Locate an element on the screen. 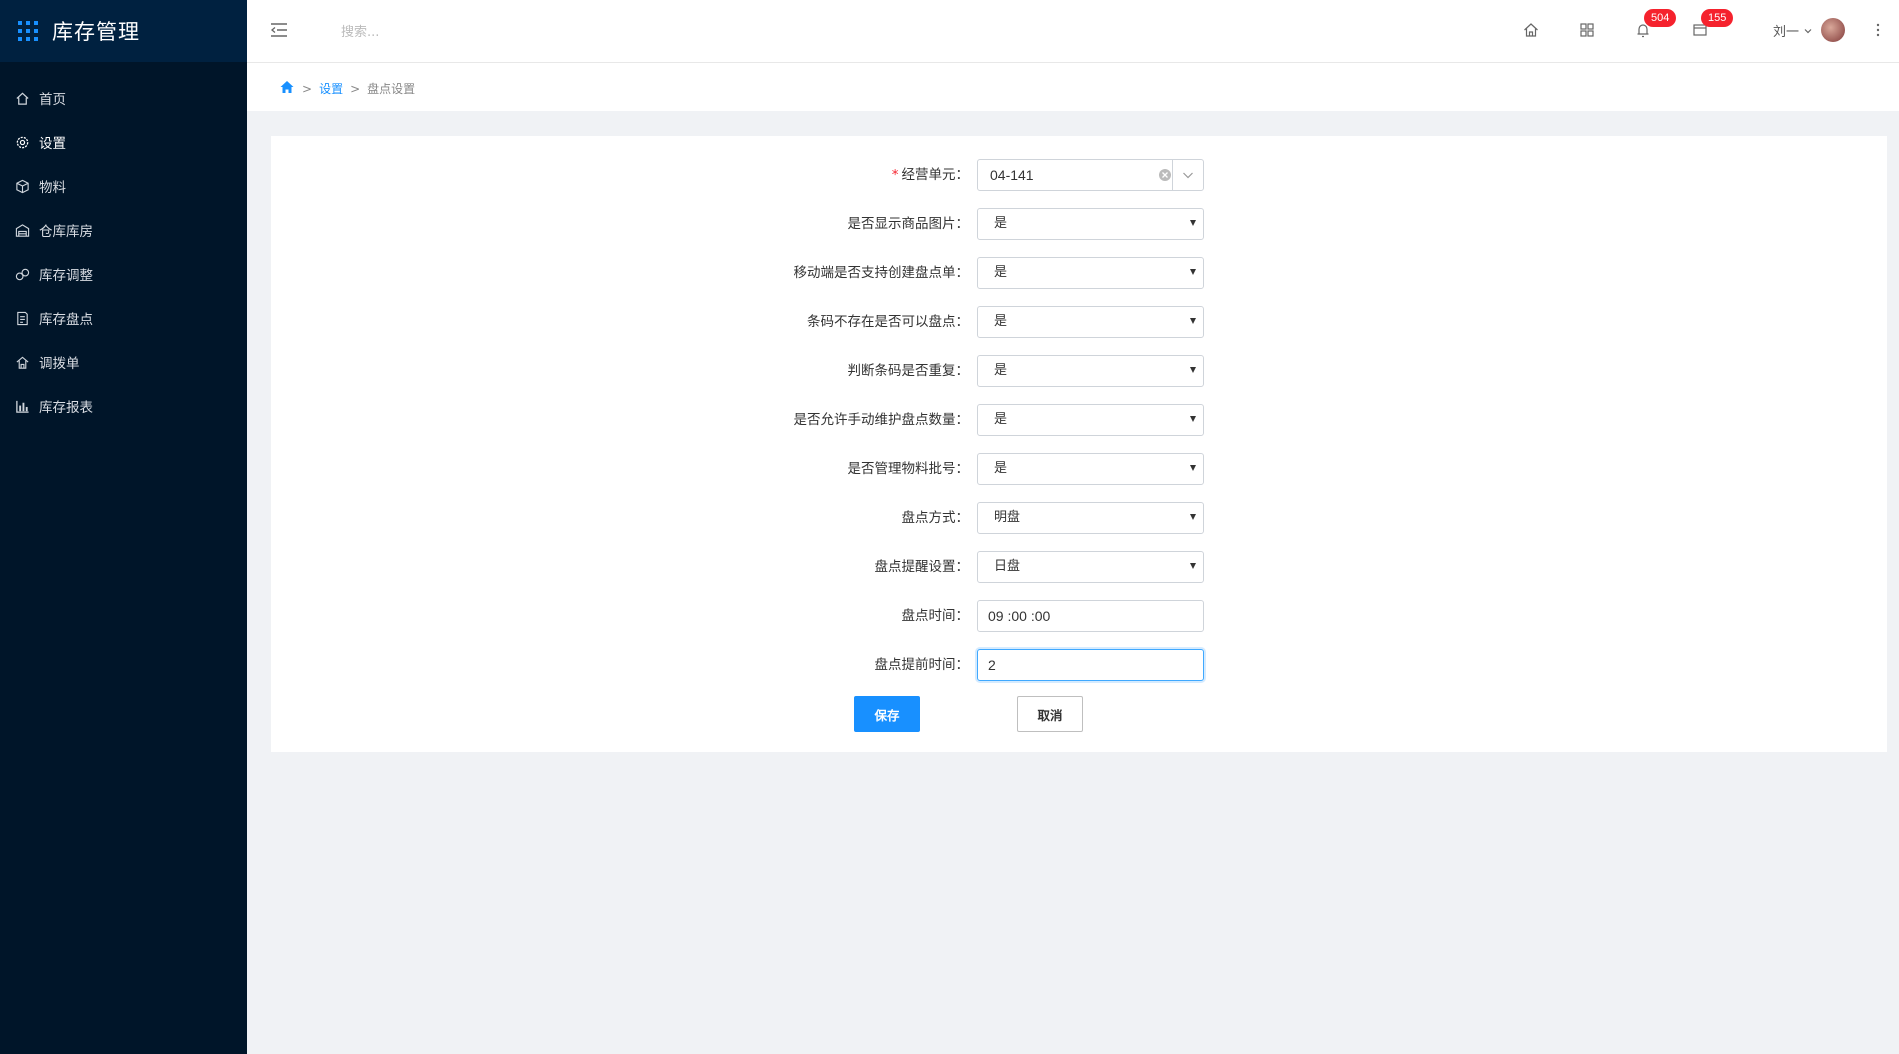 Image resolution: width=1899 pixels, height=1054 pixels. form-row-count-method: 盘点方式： 明盘 is located at coordinates (1079, 518).